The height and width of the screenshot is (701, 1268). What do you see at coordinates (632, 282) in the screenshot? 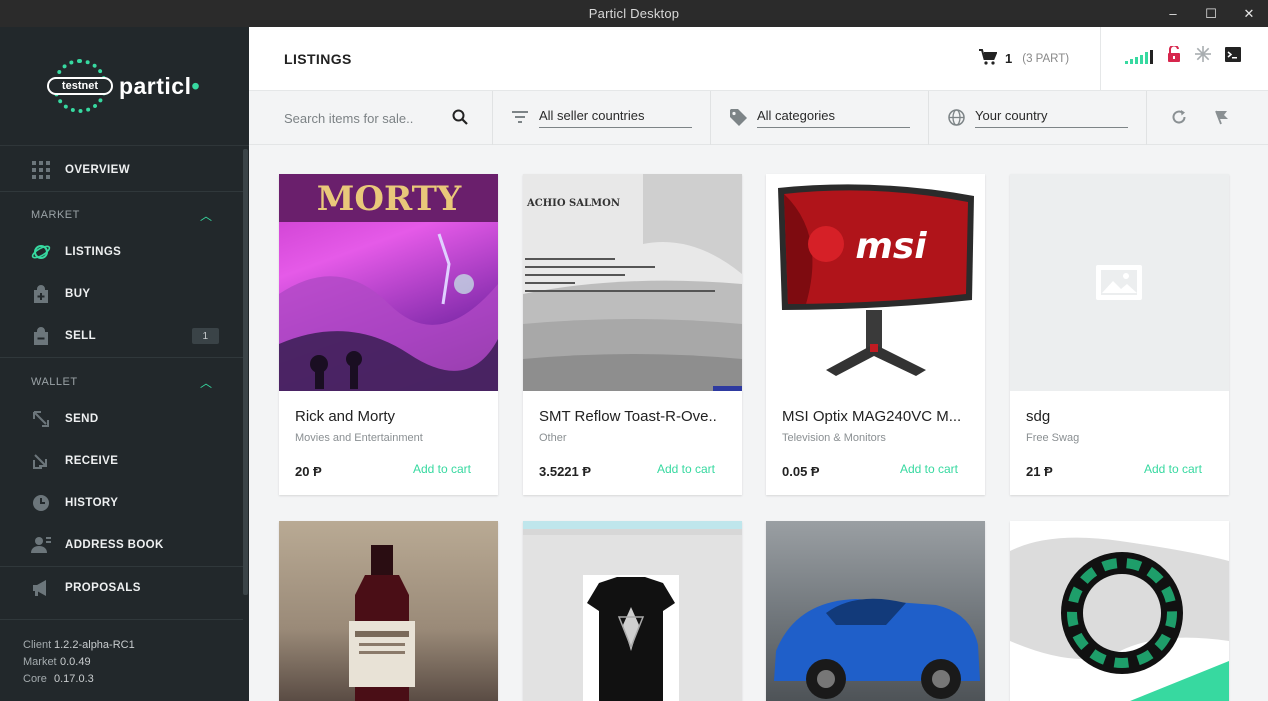
I see `listing-image: ACHIO SALMON` at bounding box center [632, 282].